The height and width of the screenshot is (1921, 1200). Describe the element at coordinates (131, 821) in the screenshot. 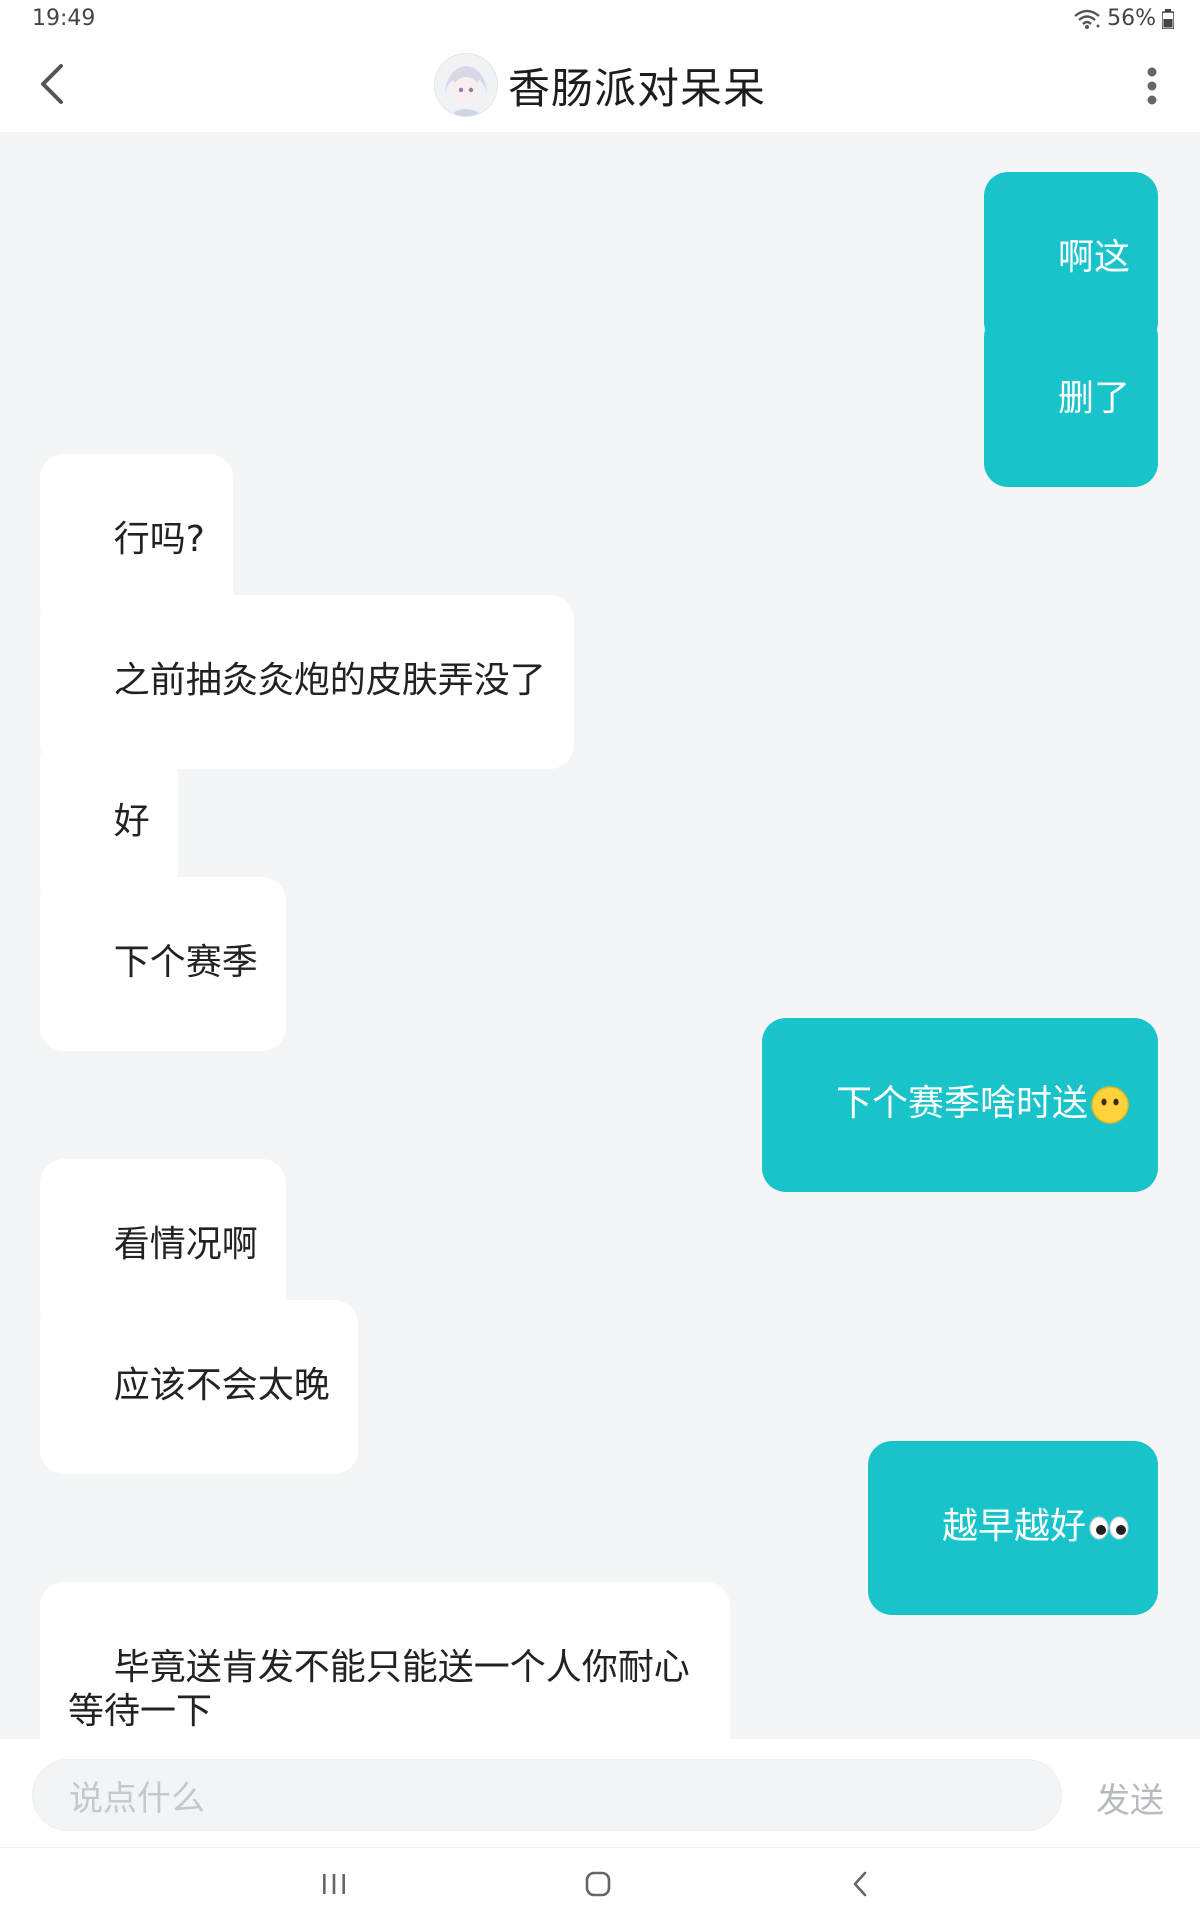

I see `message-text: 好` at that location.